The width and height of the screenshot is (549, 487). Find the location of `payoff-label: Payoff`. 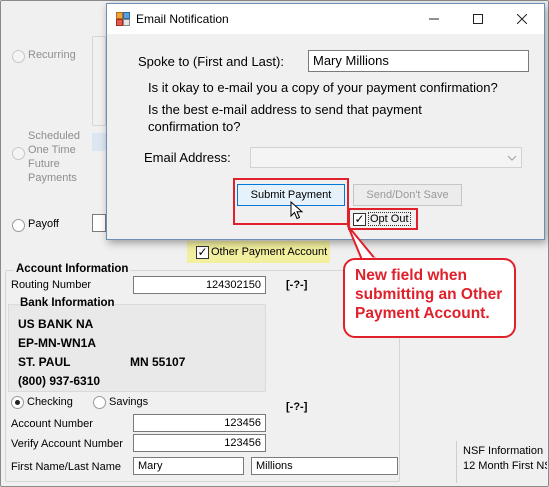

payoff-label: Payoff is located at coordinates (43, 224).